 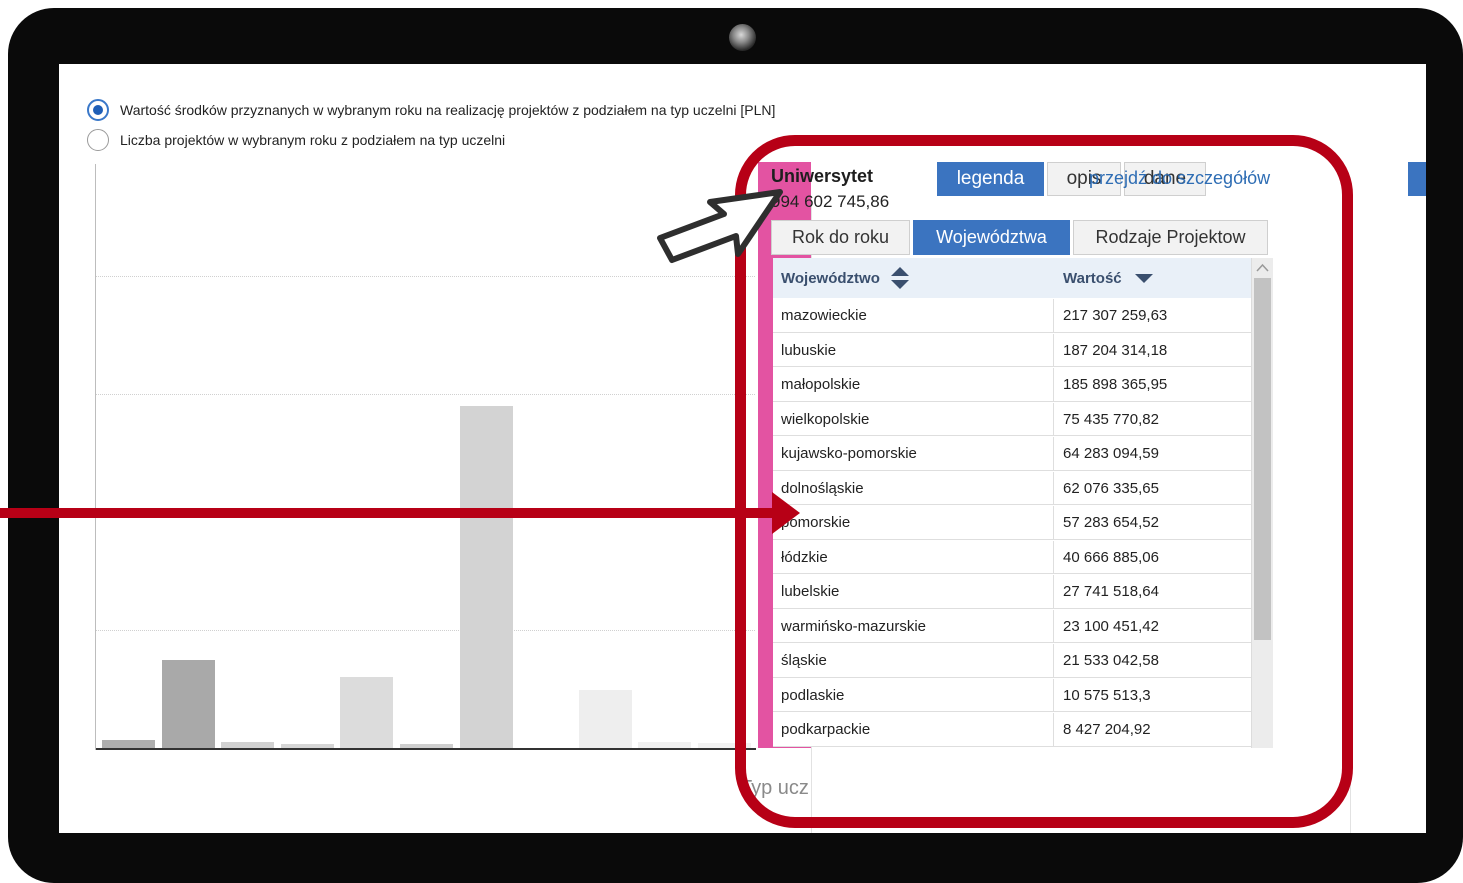 I want to click on radio-unselected-icon, so click(x=98, y=140).